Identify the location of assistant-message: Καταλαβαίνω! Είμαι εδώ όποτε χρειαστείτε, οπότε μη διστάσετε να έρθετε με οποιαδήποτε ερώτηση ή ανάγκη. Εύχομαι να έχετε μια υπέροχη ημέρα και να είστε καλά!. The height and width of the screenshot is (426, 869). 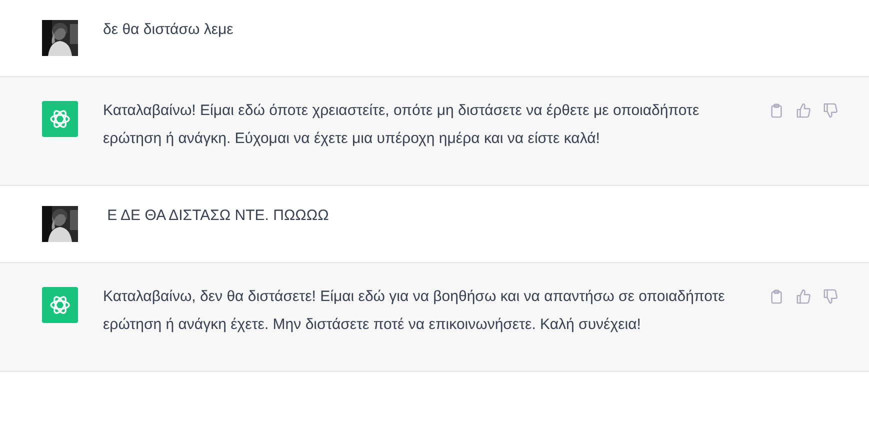
(401, 125).